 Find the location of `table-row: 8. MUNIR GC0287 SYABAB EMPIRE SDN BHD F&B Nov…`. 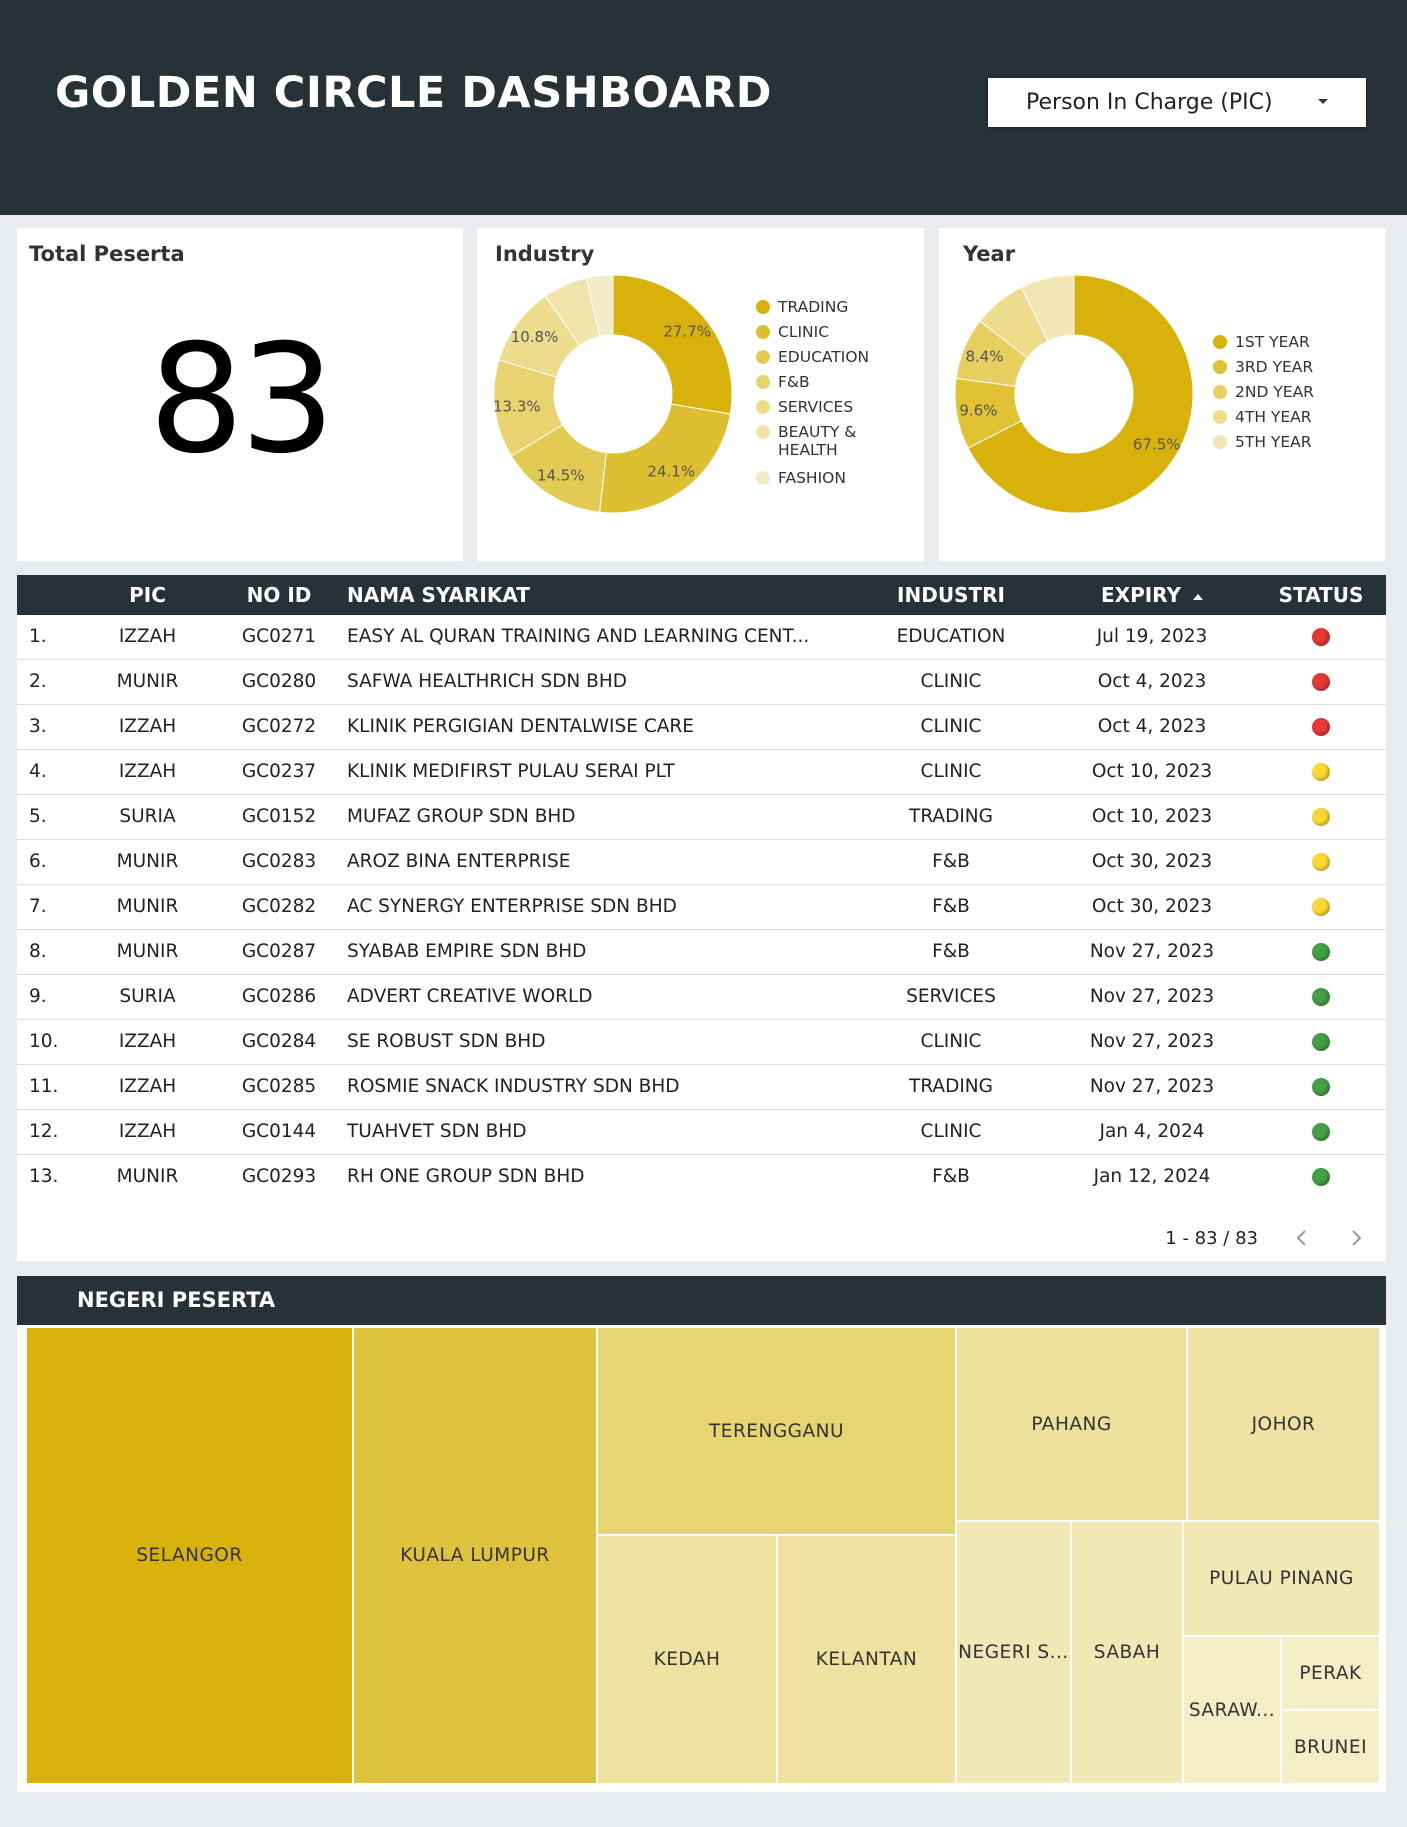

table-row: 8. MUNIR GC0287 SYABAB EMPIRE SDN BHD F&B Nov… is located at coordinates (701, 952).